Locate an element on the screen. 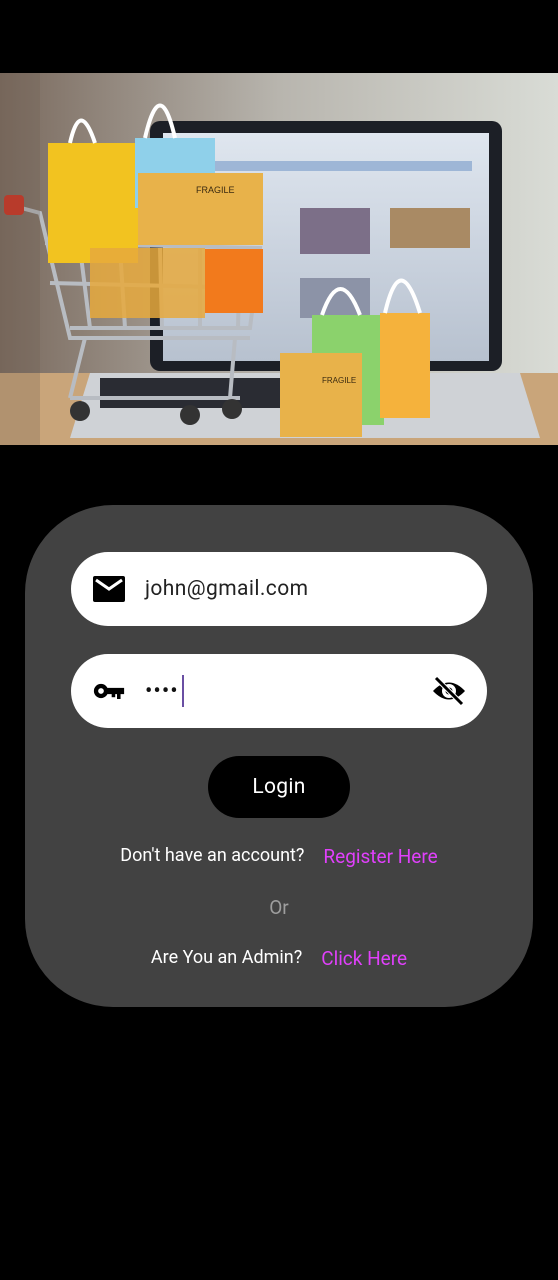 This screenshot has height=1280, width=558. admin-row: Are You an Admin? Click Here is located at coordinates (279, 958).